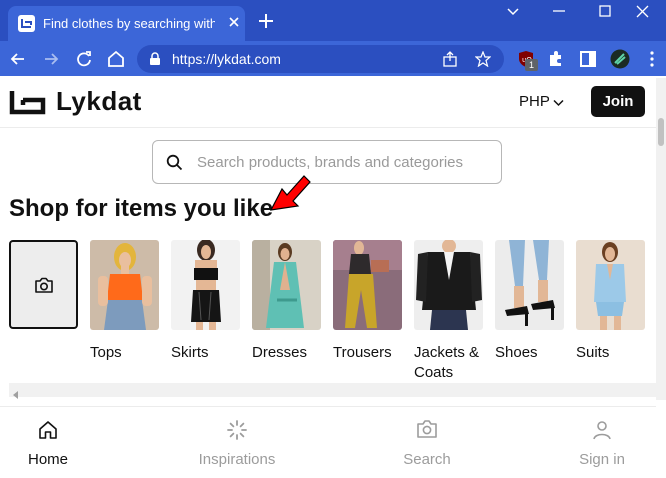  I want to click on profile-avatar-icon, so click(620, 59).